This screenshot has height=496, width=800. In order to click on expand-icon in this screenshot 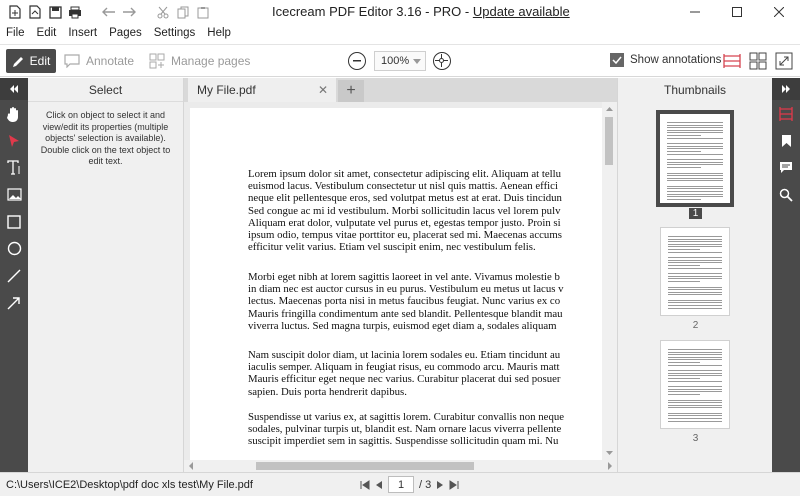, I will do `click(784, 61)`.